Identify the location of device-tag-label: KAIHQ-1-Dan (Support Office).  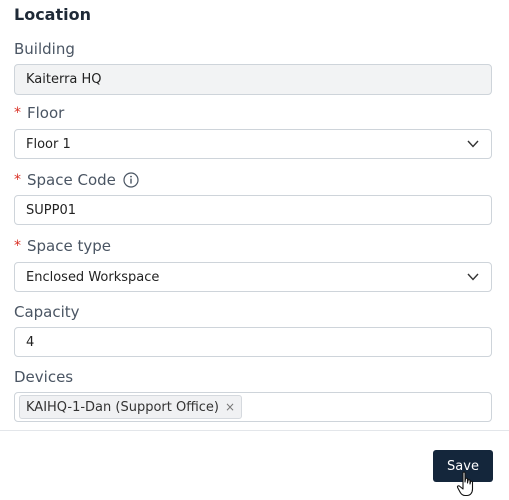
(123, 407).